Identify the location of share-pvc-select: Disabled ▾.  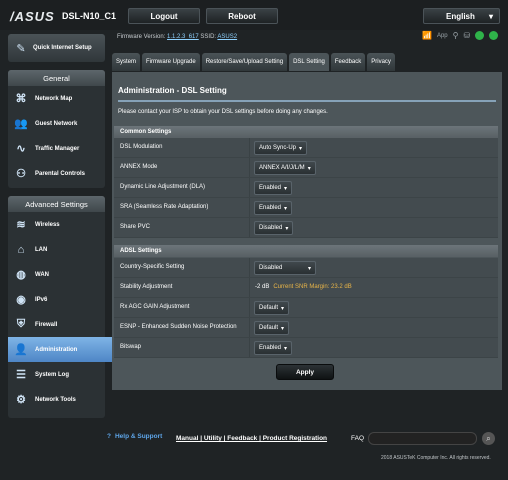
(274, 228).